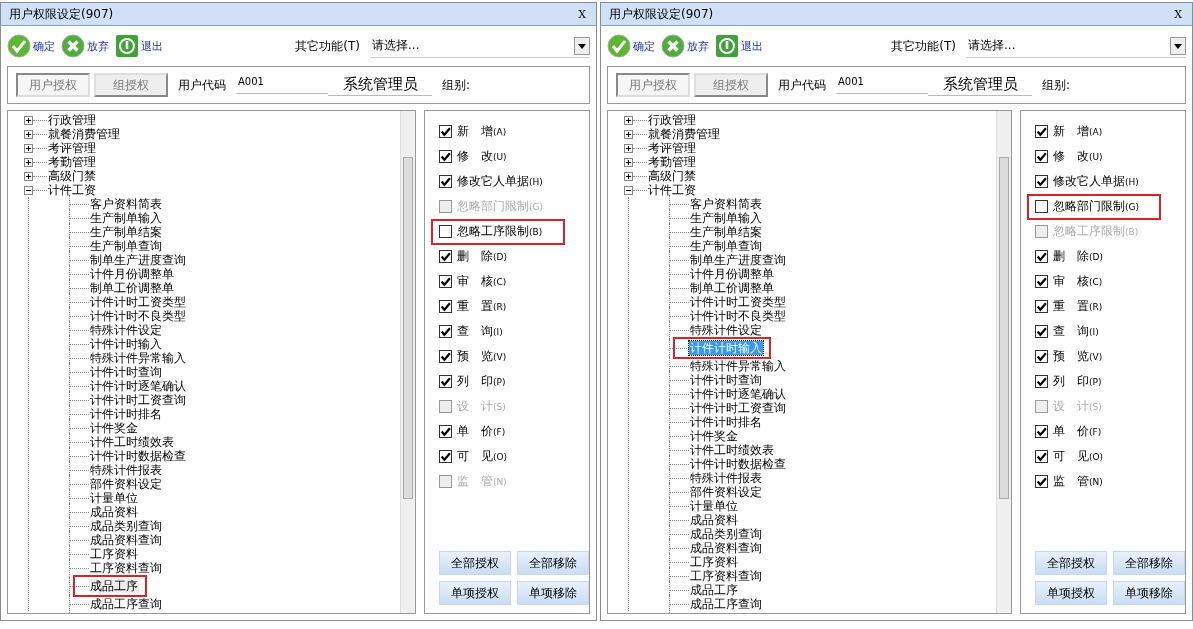  I want to click on tab: 用户授权, so click(653, 85).